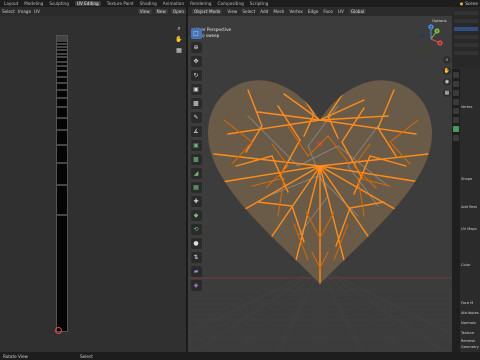  I want to click on menu-mesh: Mesh, so click(278, 11).